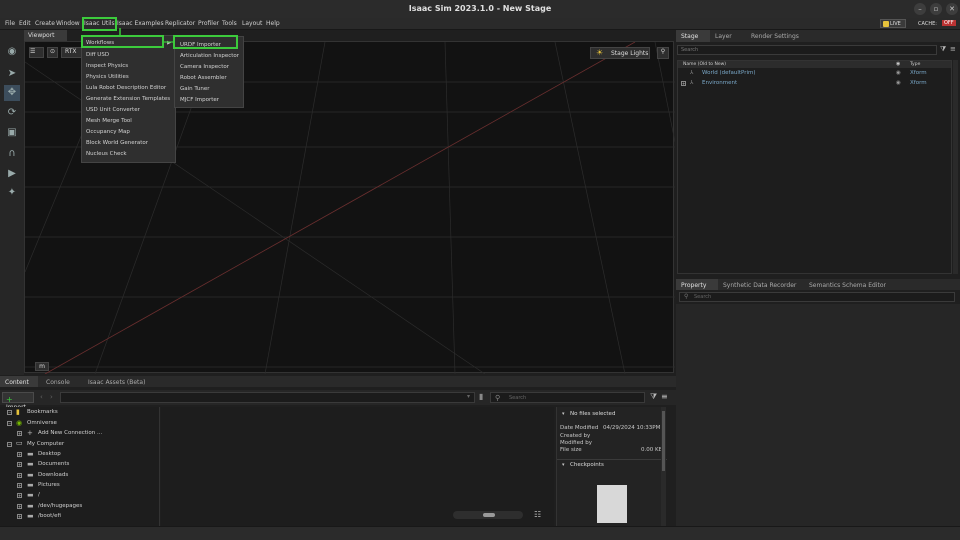 The image size is (960, 540). Describe the element at coordinates (814, 73) in the screenshot. I see `tree-row: ⅄ World (defaultPrim) ◉ Xform` at that location.